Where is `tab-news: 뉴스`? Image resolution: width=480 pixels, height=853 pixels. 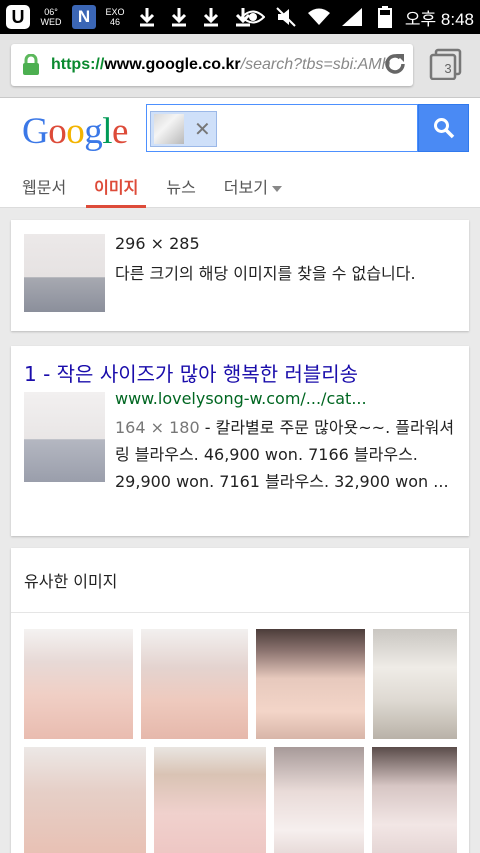
tab-news: 뉴스 is located at coordinates (180, 184).